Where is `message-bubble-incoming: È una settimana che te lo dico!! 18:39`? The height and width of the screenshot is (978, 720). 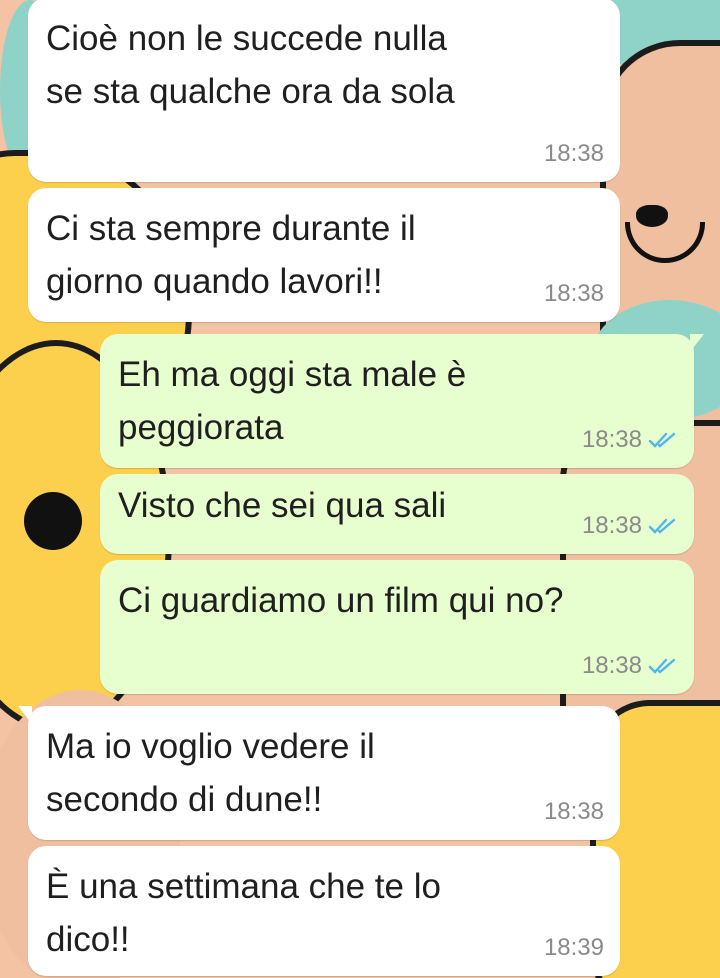 message-bubble-incoming: È una settimana che te lo dico!! 18:39 is located at coordinates (324, 911).